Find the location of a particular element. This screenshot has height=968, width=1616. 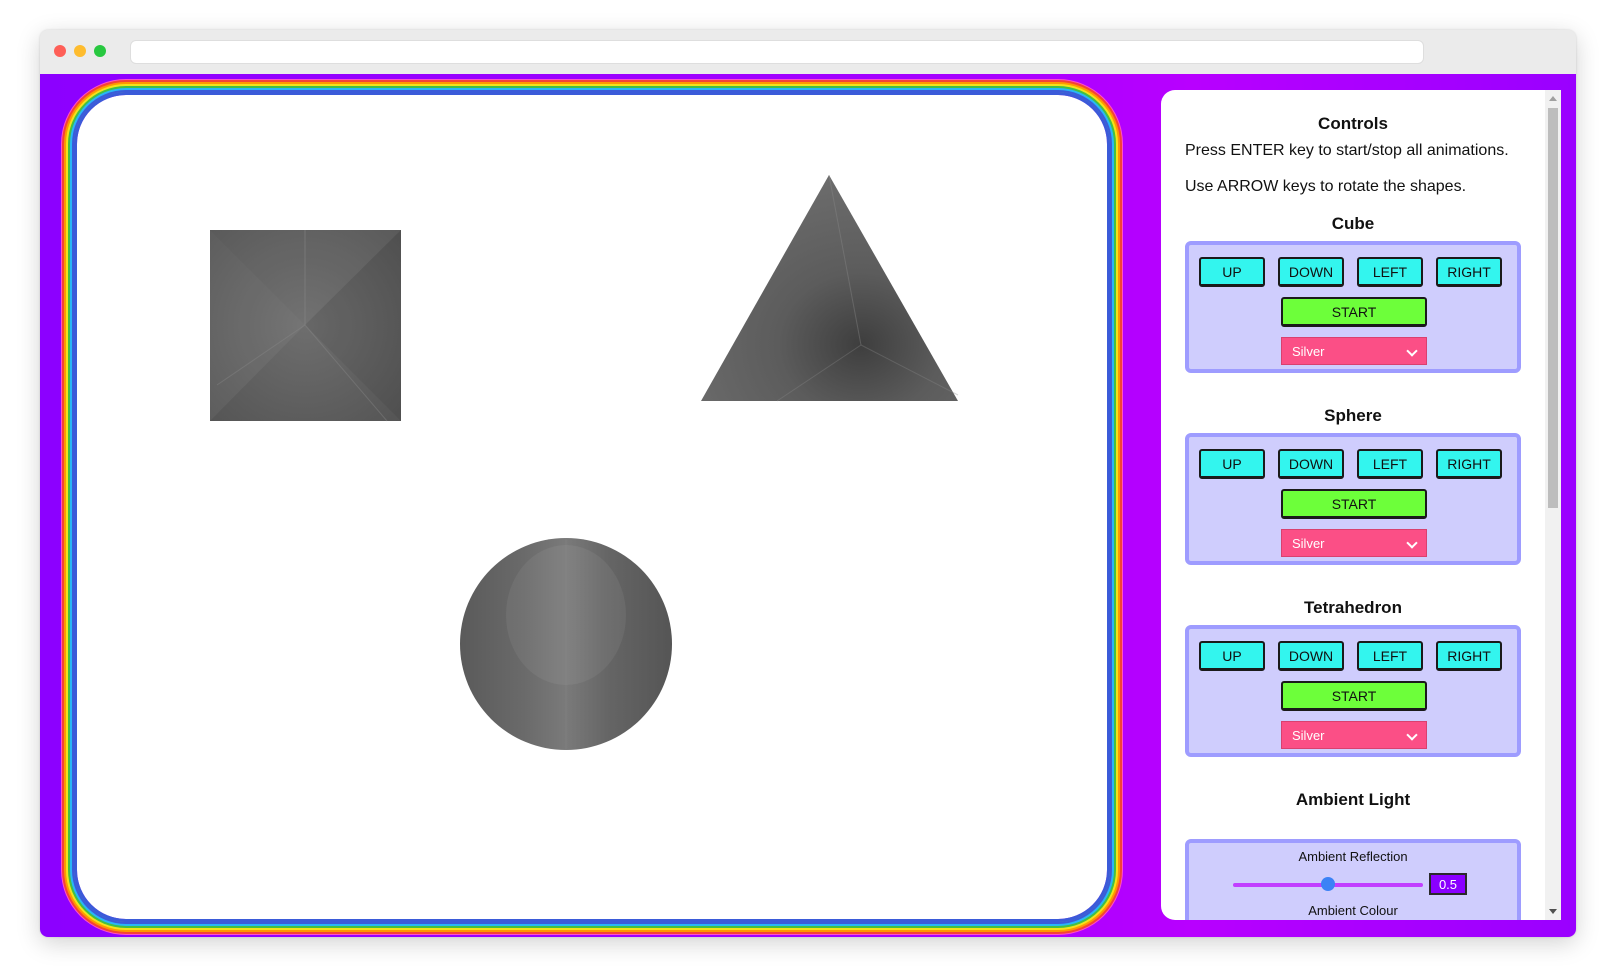

ambient-reflection-label: Ambient Reflection is located at coordinates (1353, 856).